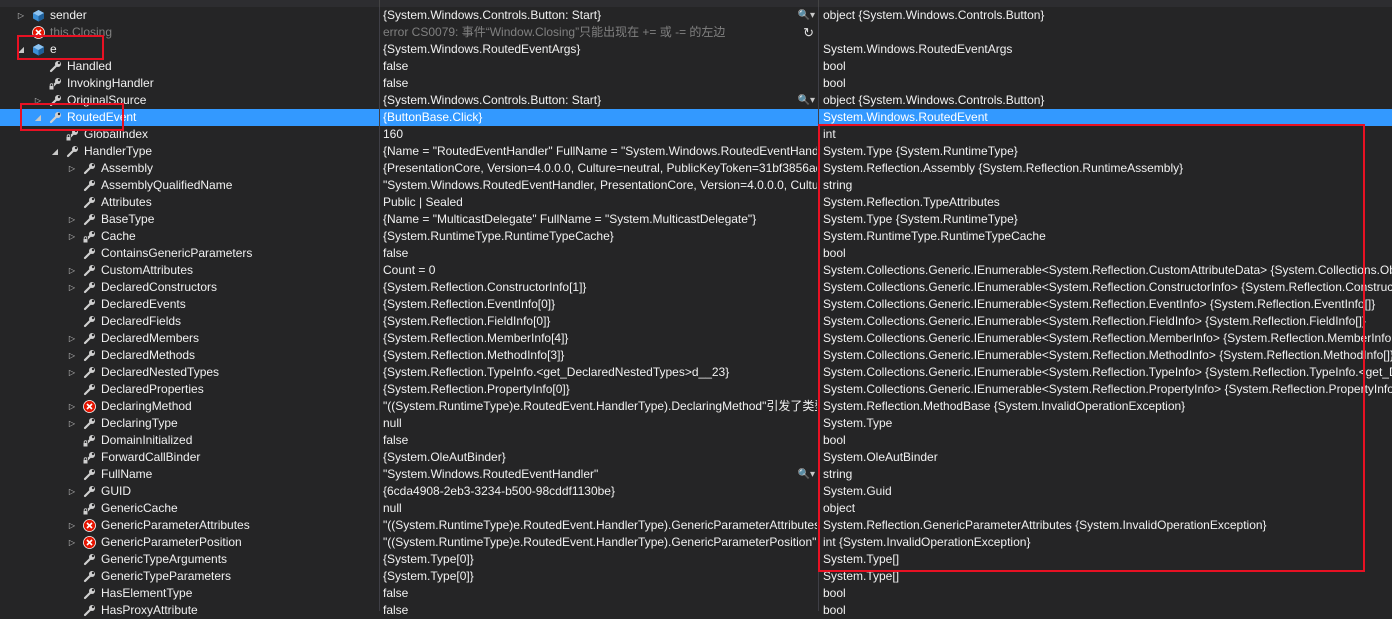 This screenshot has width=1392, height=619. I want to click on value-cell: {System.Reflection.EventInfo[0]}, so click(598, 304).